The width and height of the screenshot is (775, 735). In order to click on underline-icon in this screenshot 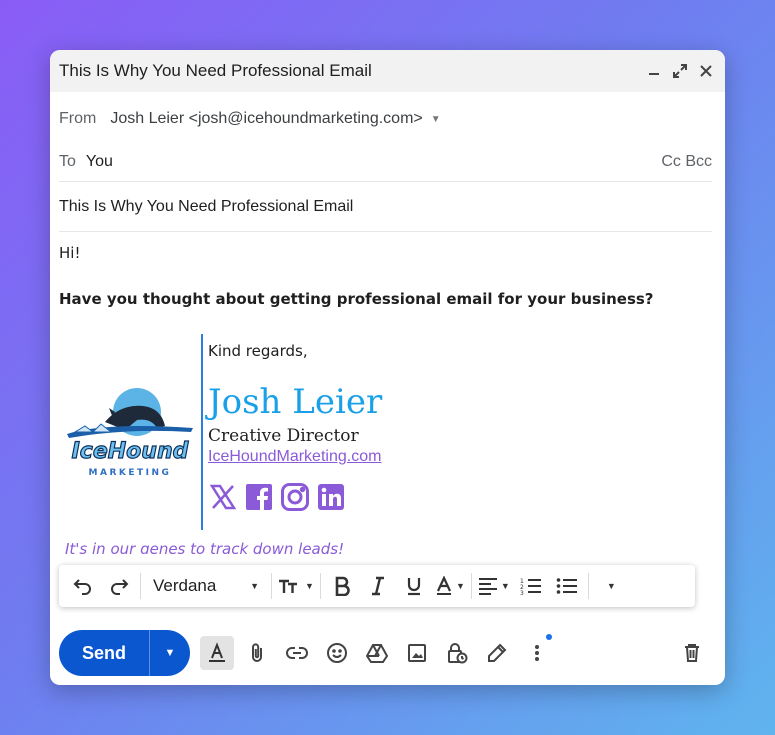, I will do `click(414, 586)`.